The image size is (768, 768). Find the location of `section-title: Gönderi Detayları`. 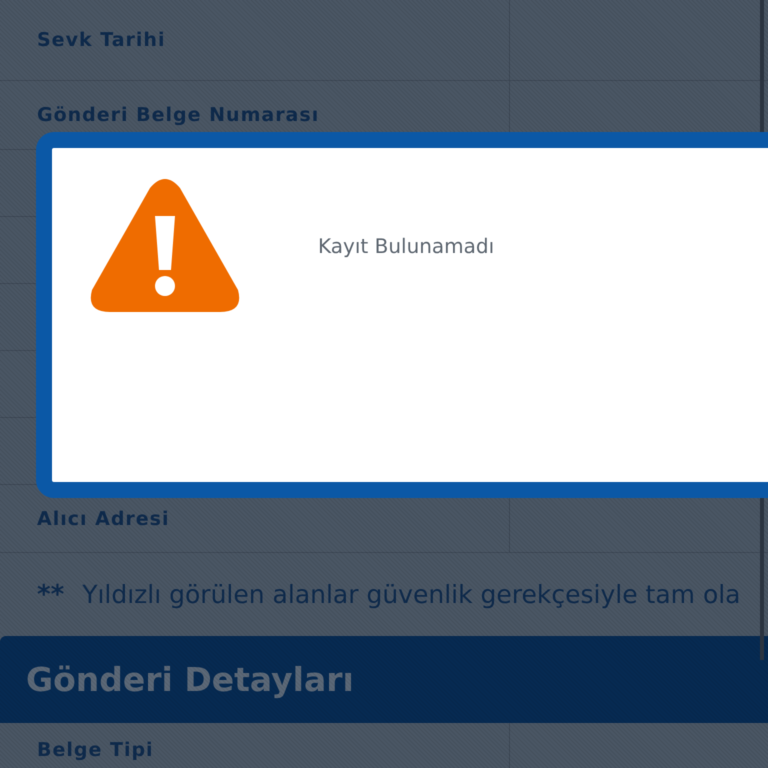

section-title: Gönderi Detayları is located at coordinates (190, 679).